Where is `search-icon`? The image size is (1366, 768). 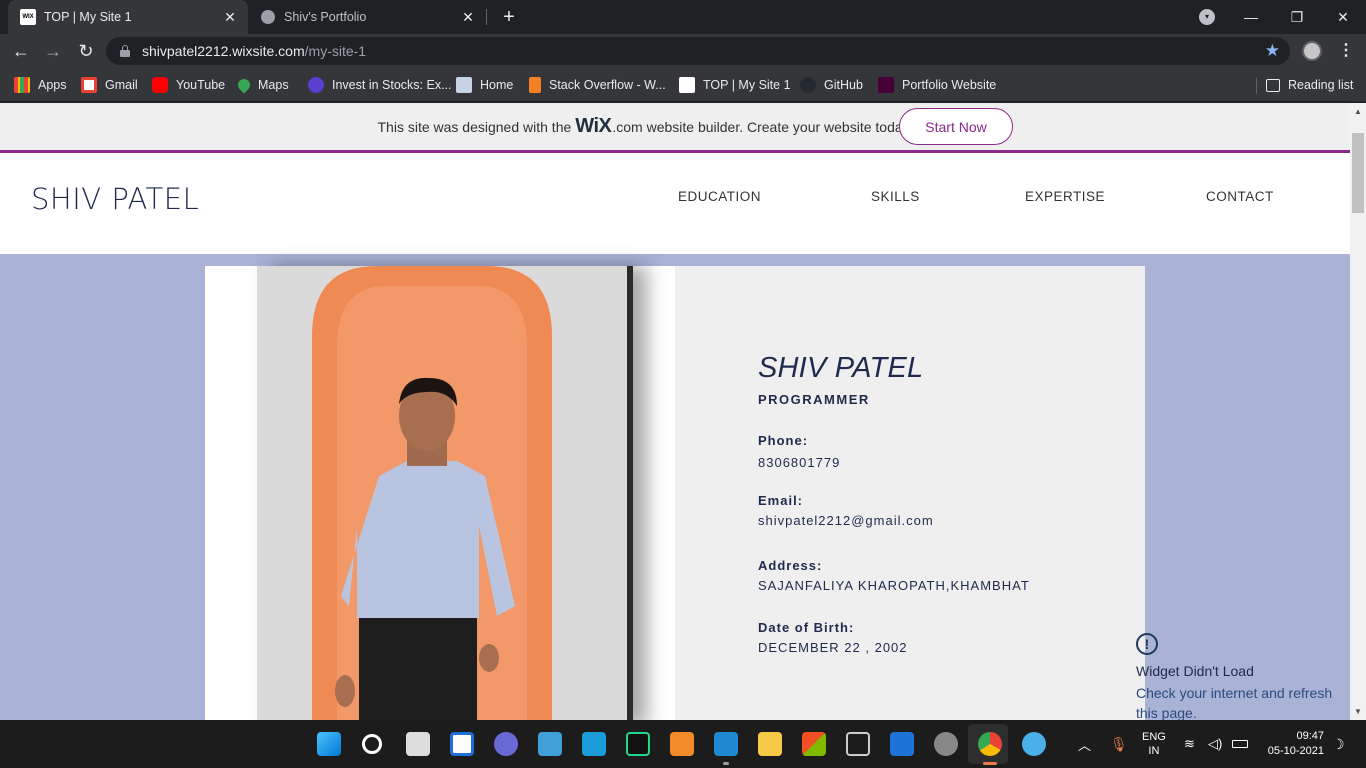
search-icon is located at coordinates (372, 744).